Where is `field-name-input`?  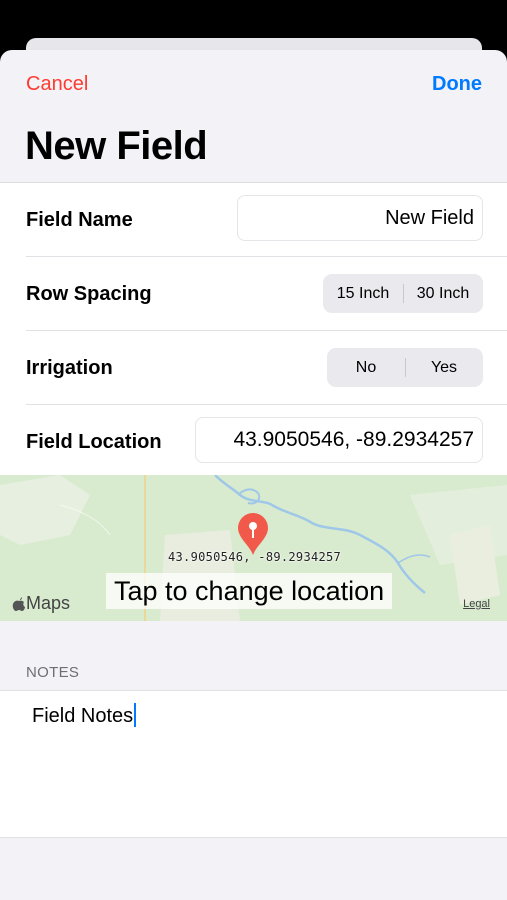 field-name-input is located at coordinates (360, 218).